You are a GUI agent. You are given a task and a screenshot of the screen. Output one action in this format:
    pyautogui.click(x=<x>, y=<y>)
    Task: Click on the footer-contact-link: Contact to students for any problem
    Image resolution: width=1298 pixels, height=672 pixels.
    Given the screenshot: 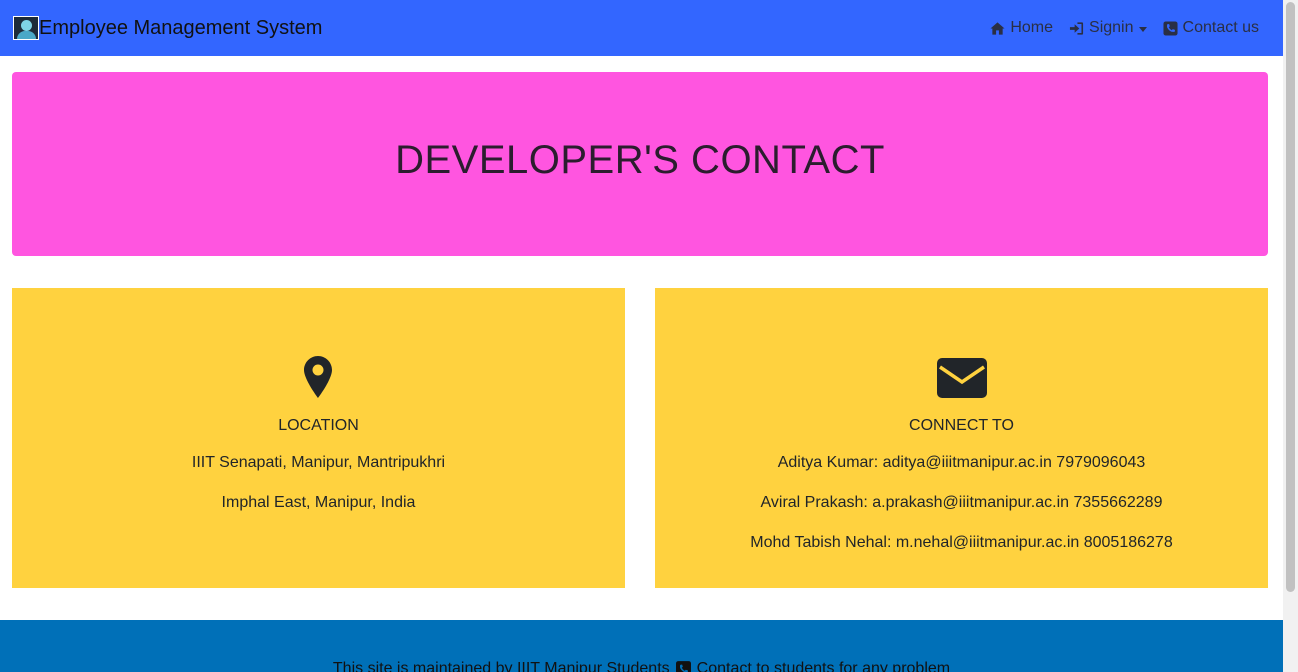 What is the action you would take?
    pyautogui.click(x=823, y=666)
    